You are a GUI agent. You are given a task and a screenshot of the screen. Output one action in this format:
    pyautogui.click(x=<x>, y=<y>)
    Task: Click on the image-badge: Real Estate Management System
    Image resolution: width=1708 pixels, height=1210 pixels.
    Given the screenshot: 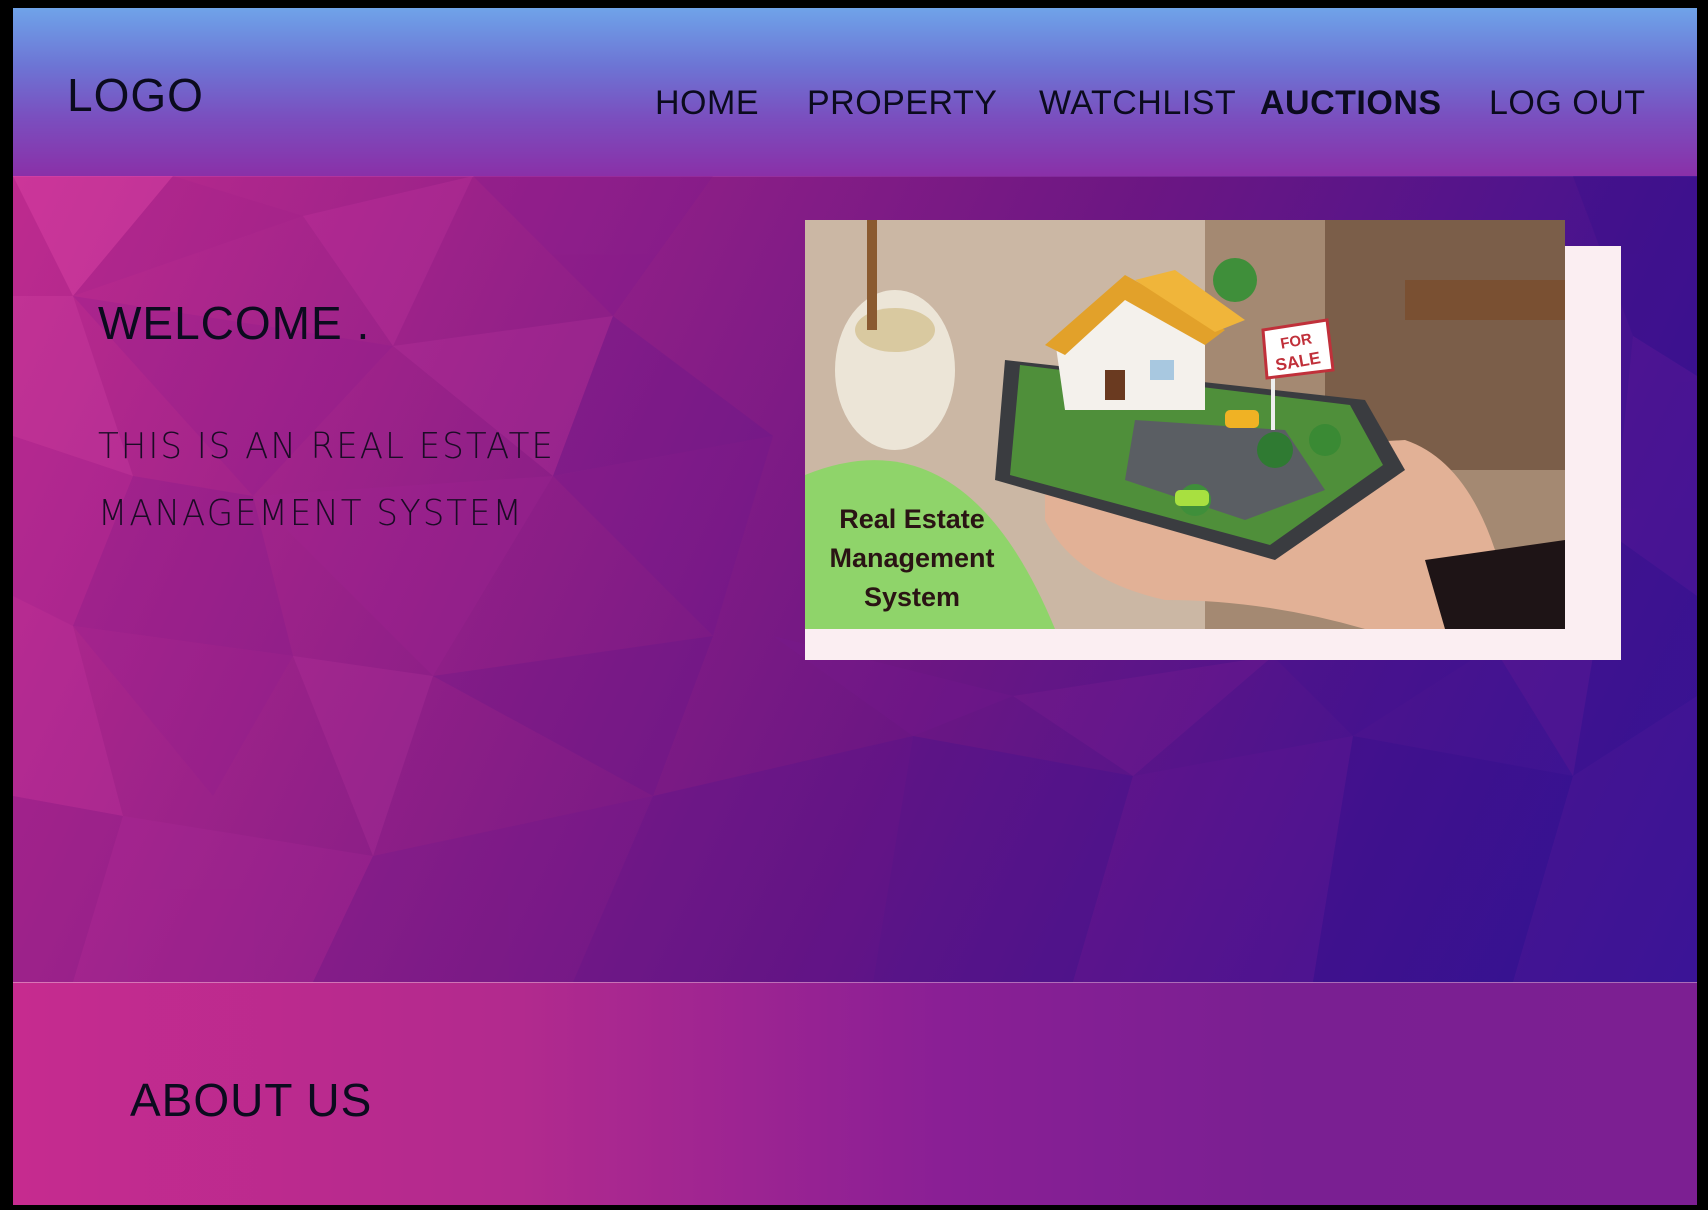 What is the action you would take?
    pyautogui.click(x=912, y=558)
    